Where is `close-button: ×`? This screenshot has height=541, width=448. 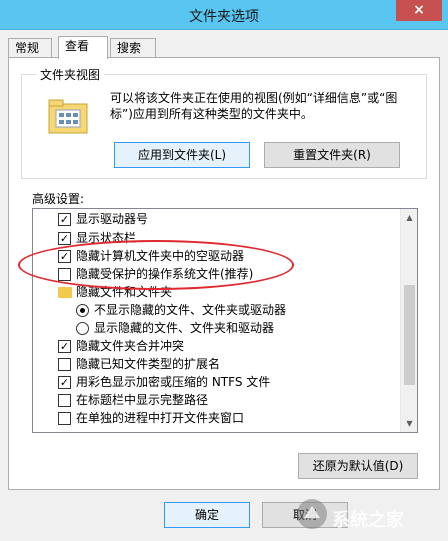
close-button: × is located at coordinates (419, 10).